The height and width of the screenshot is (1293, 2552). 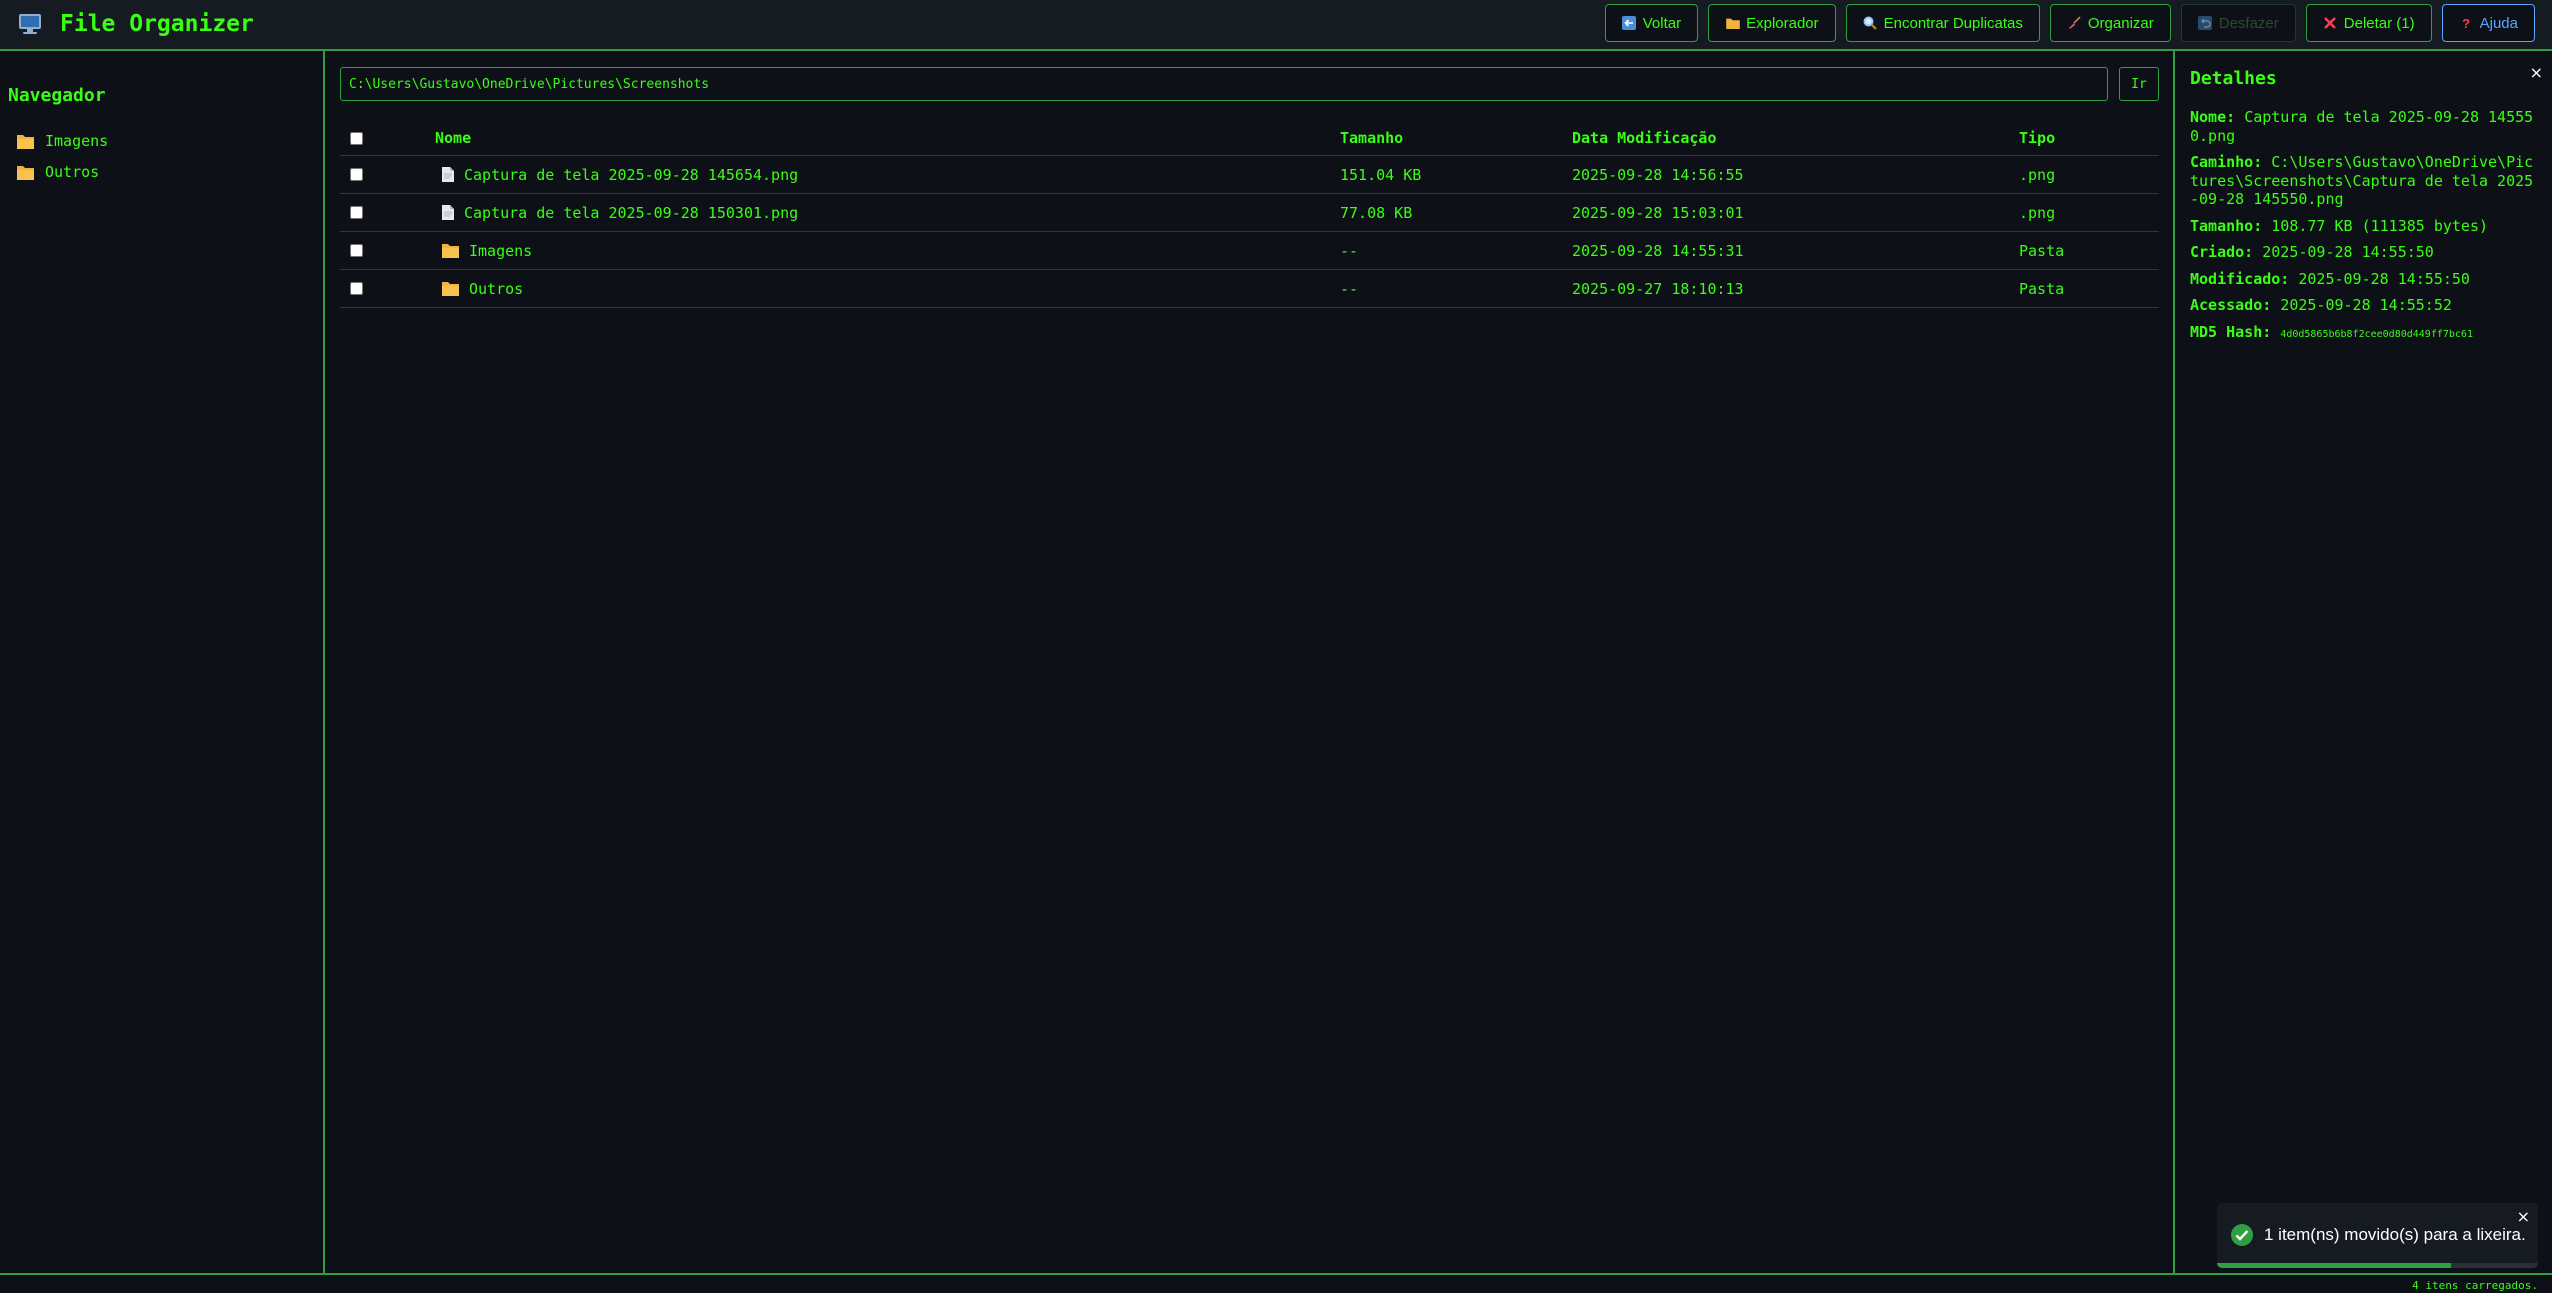 I want to click on organize-label: Organizar, so click(x=2120, y=23).